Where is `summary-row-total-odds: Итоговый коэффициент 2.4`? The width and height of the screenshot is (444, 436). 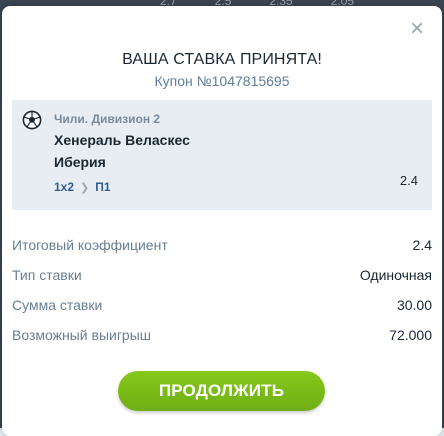
summary-row-total-odds: Итоговый коэффициент 2.4 is located at coordinates (222, 245).